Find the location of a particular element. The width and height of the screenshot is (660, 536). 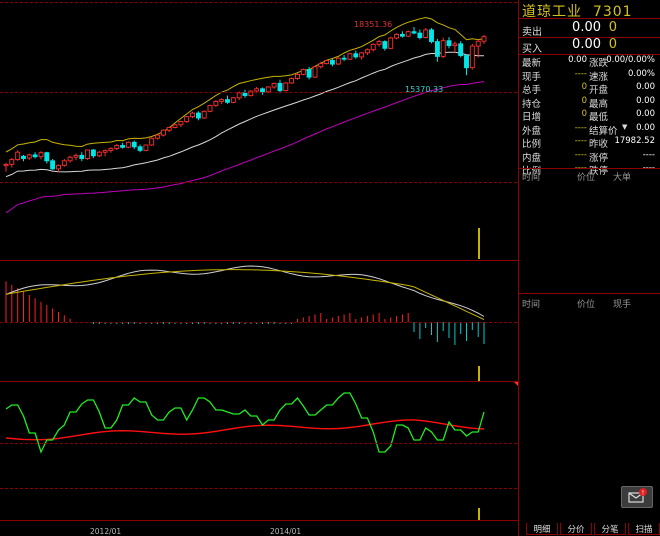

stat-label: 总手 is located at coordinates (532, 90).